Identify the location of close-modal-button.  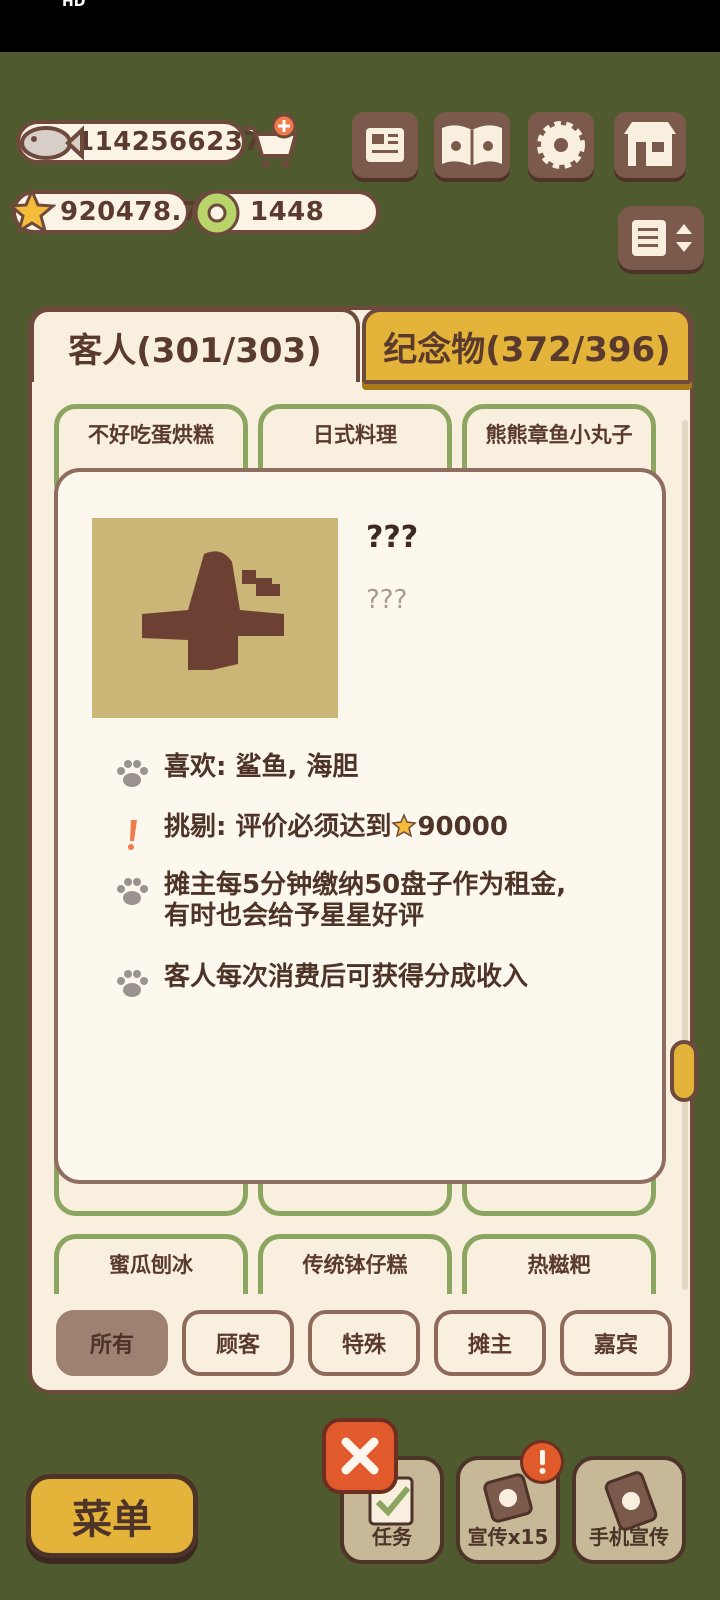
(360, 1456).